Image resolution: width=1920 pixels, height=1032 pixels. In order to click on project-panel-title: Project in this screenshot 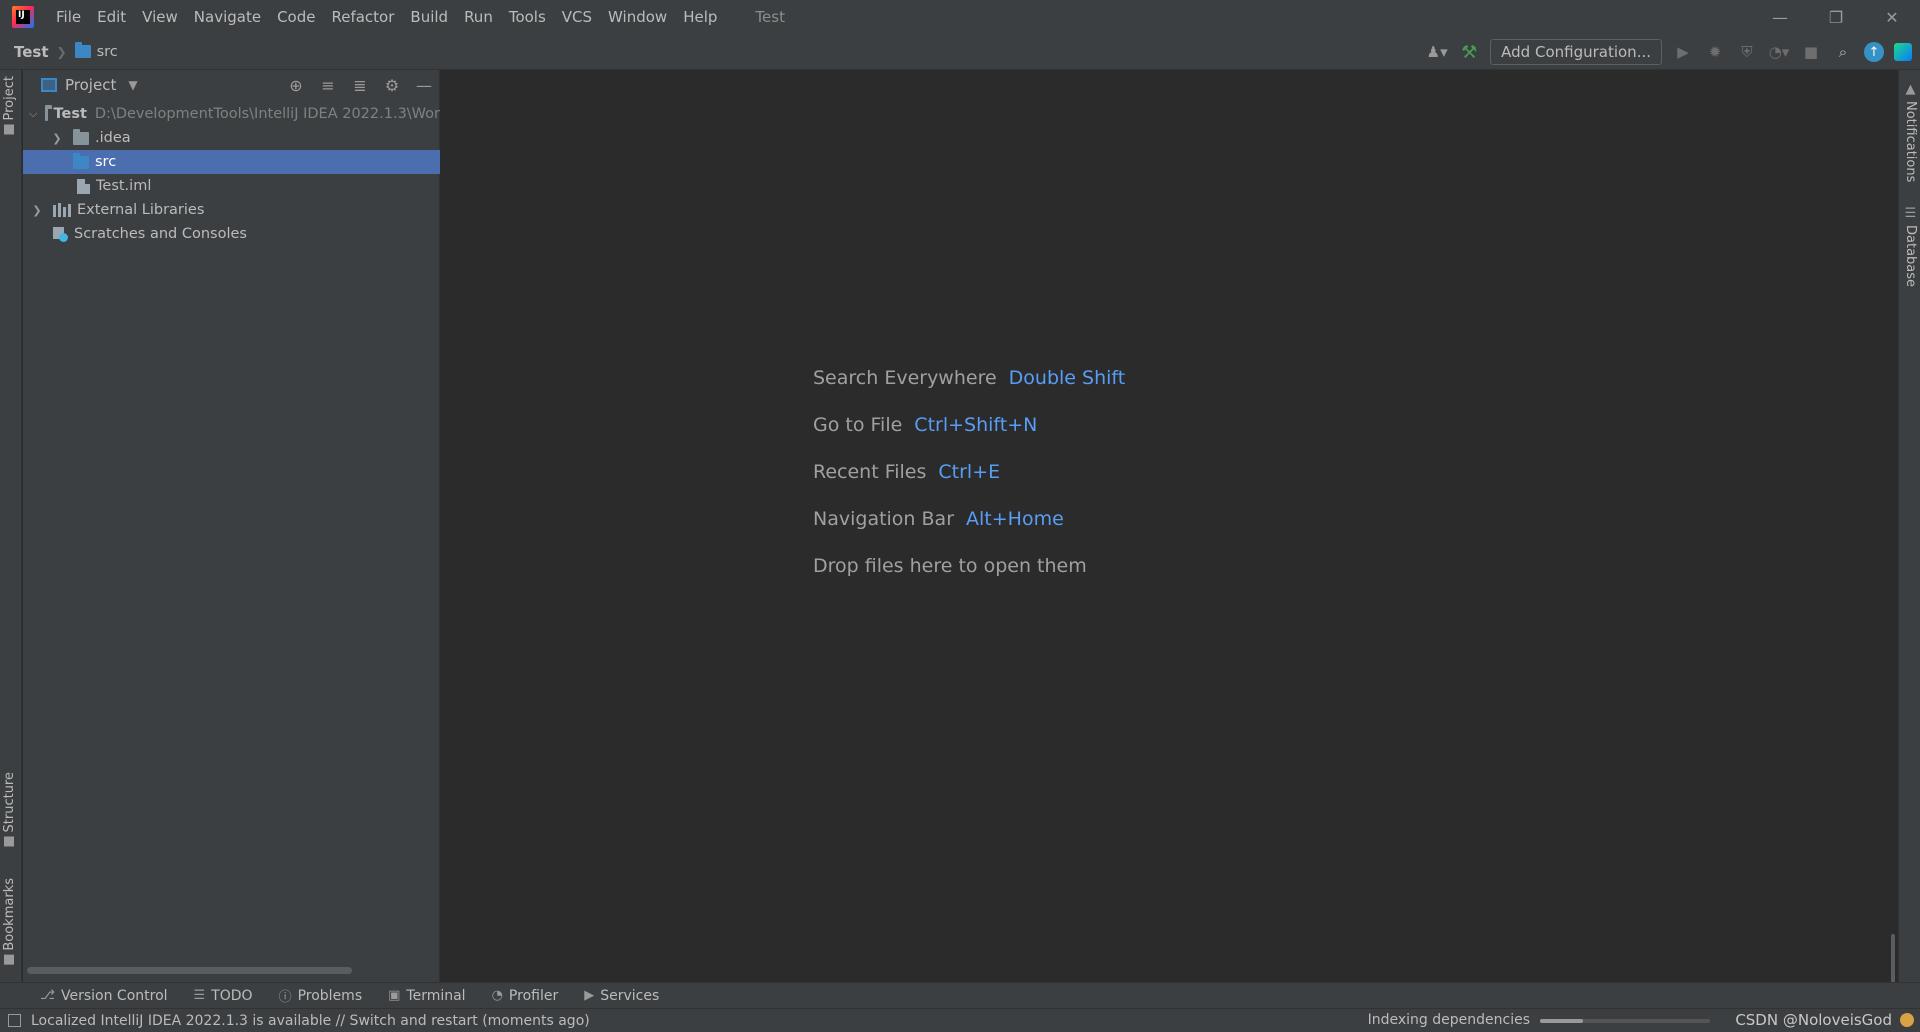, I will do `click(90, 85)`.